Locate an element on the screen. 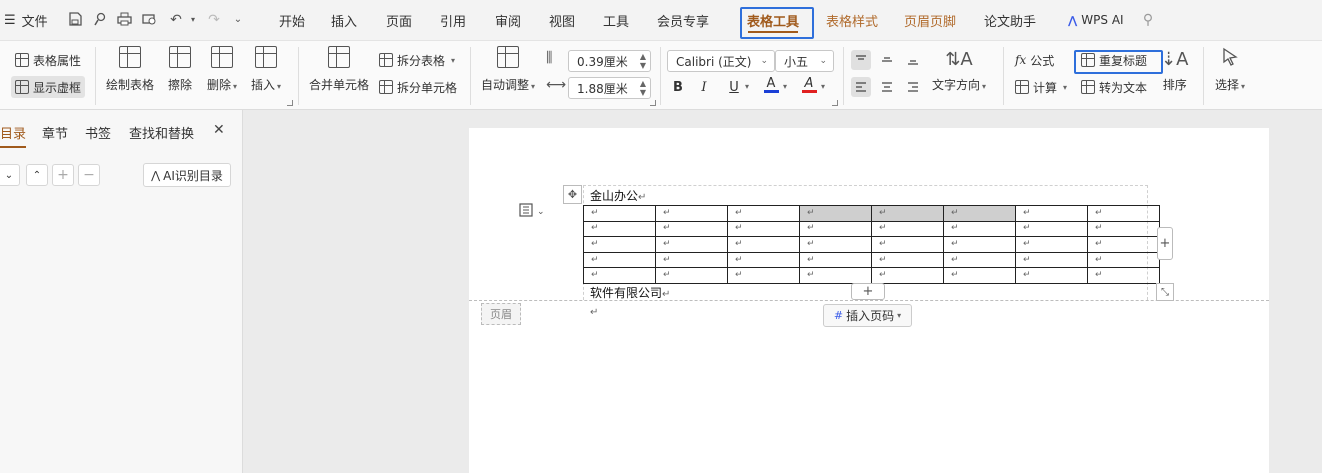 The width and height of the screenshot is (1322, 473). table-move-handle: ✥ is located at coordinates (572, 194).